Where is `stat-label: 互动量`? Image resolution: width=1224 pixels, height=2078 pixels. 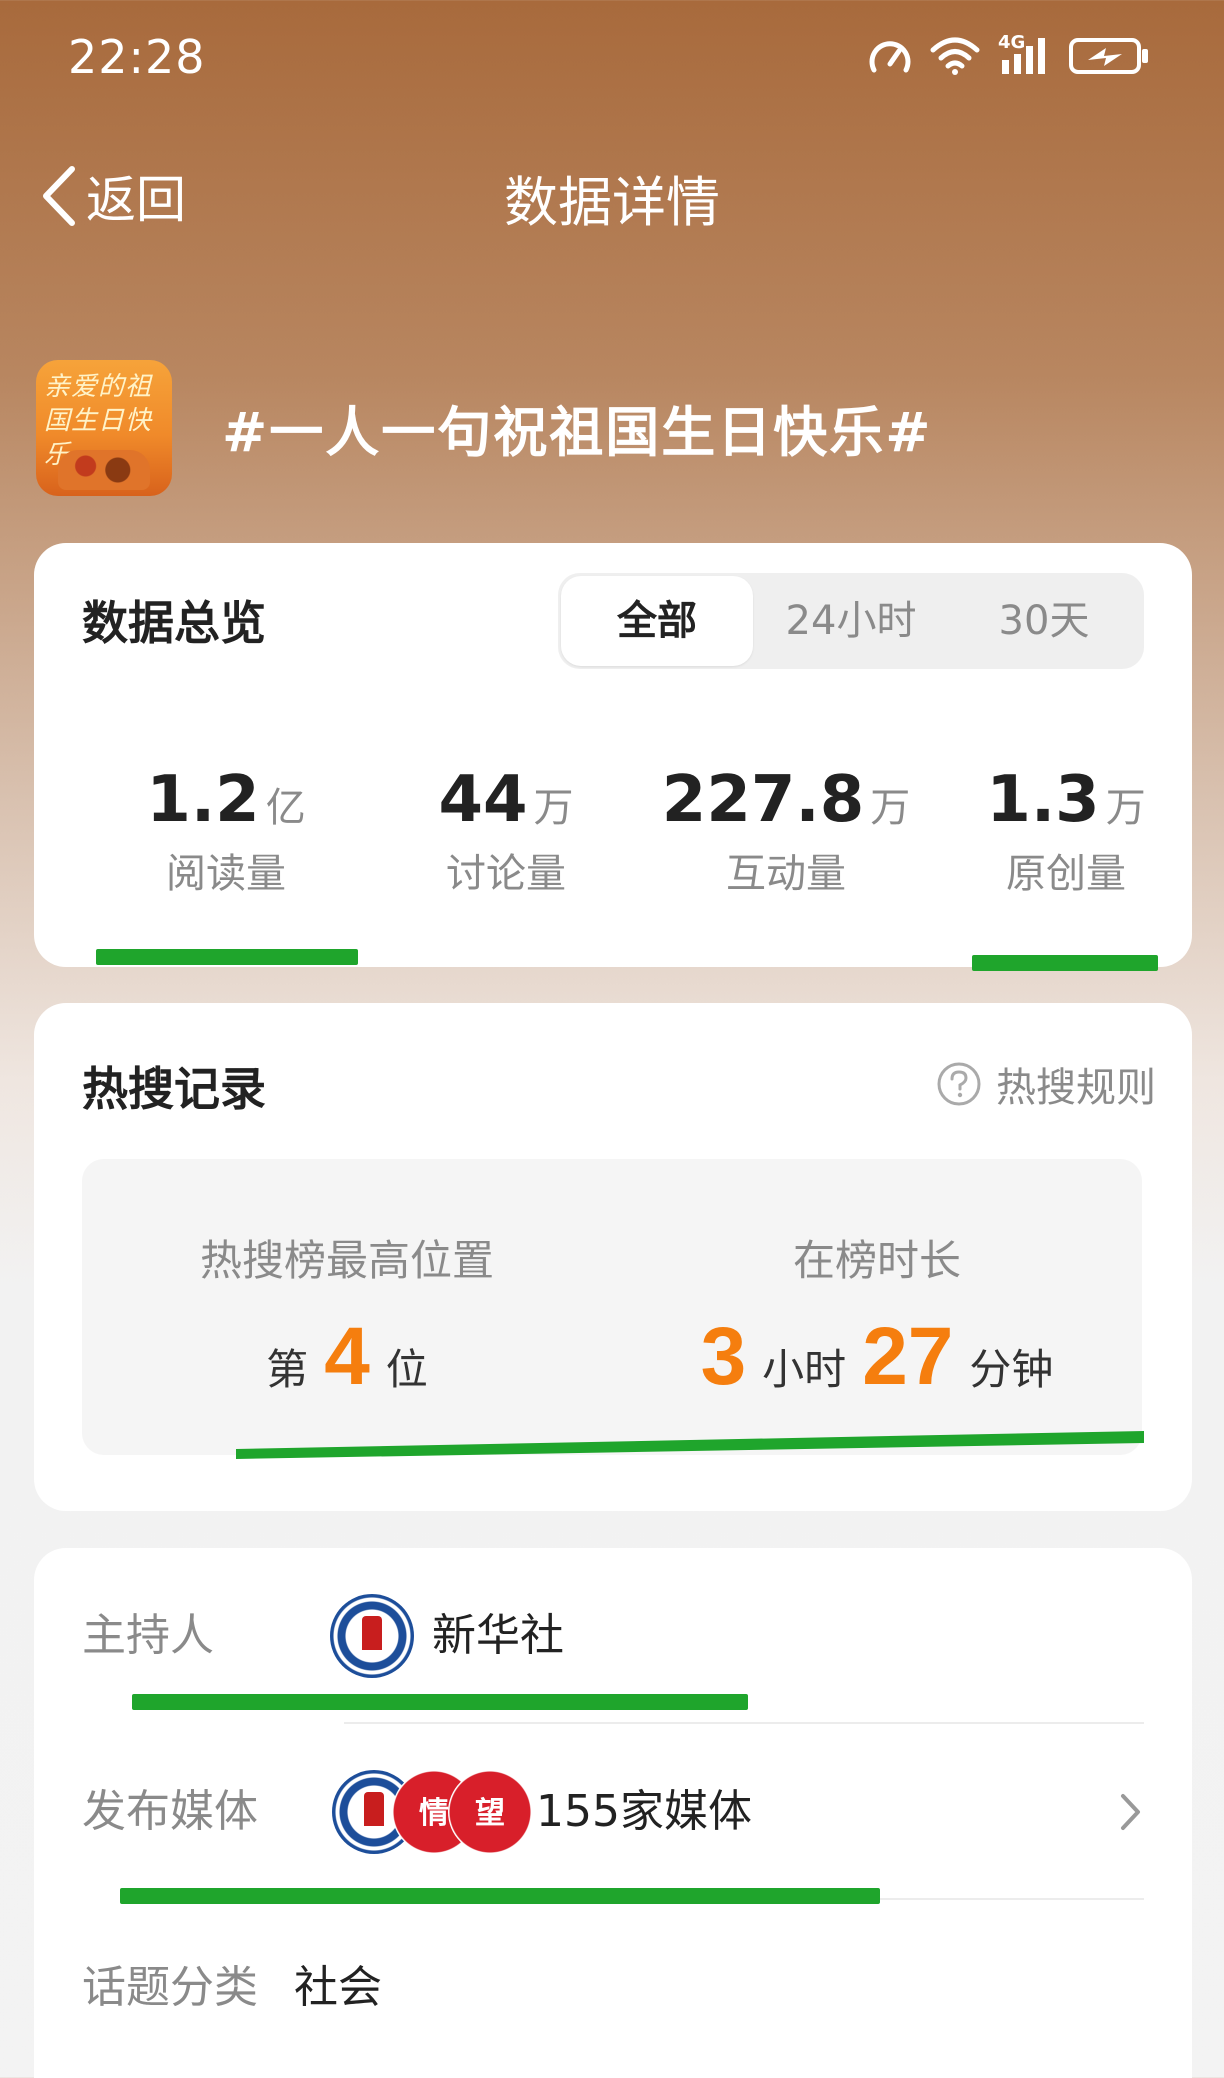
stat-label: 互动量 is located at coordinates (786, 874).